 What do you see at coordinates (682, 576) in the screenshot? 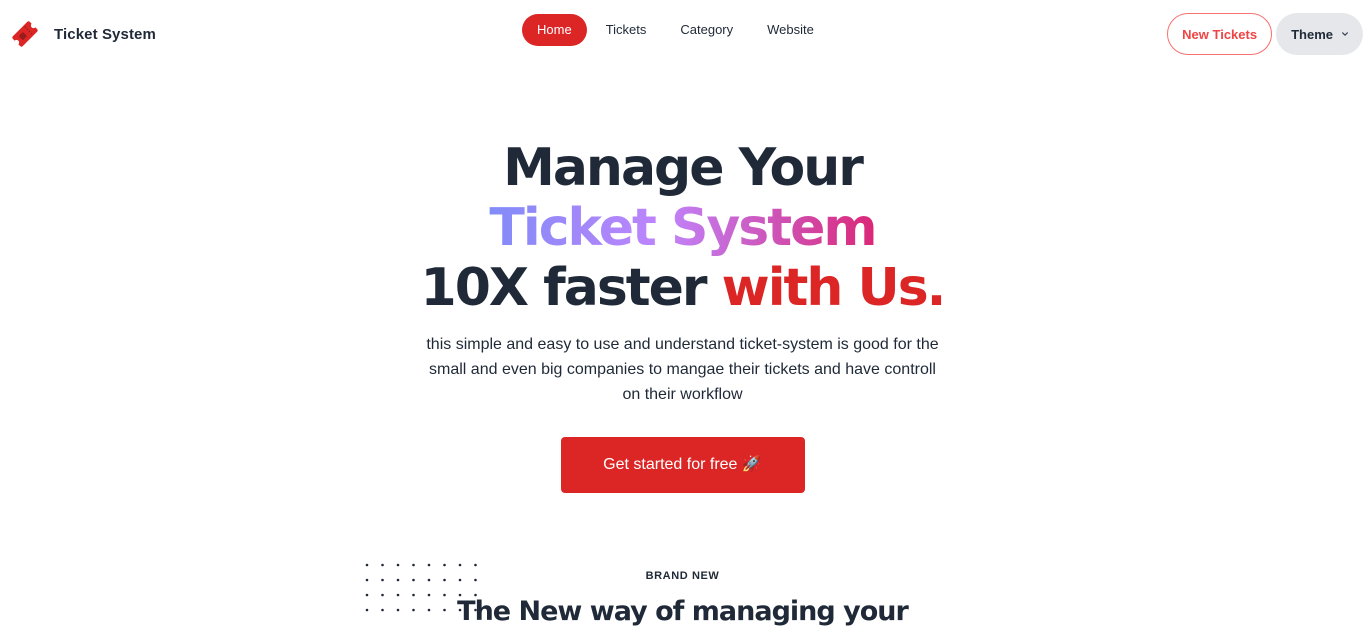
I see `section-kicker: BRAND NEW` at bounding box center [682, 576].